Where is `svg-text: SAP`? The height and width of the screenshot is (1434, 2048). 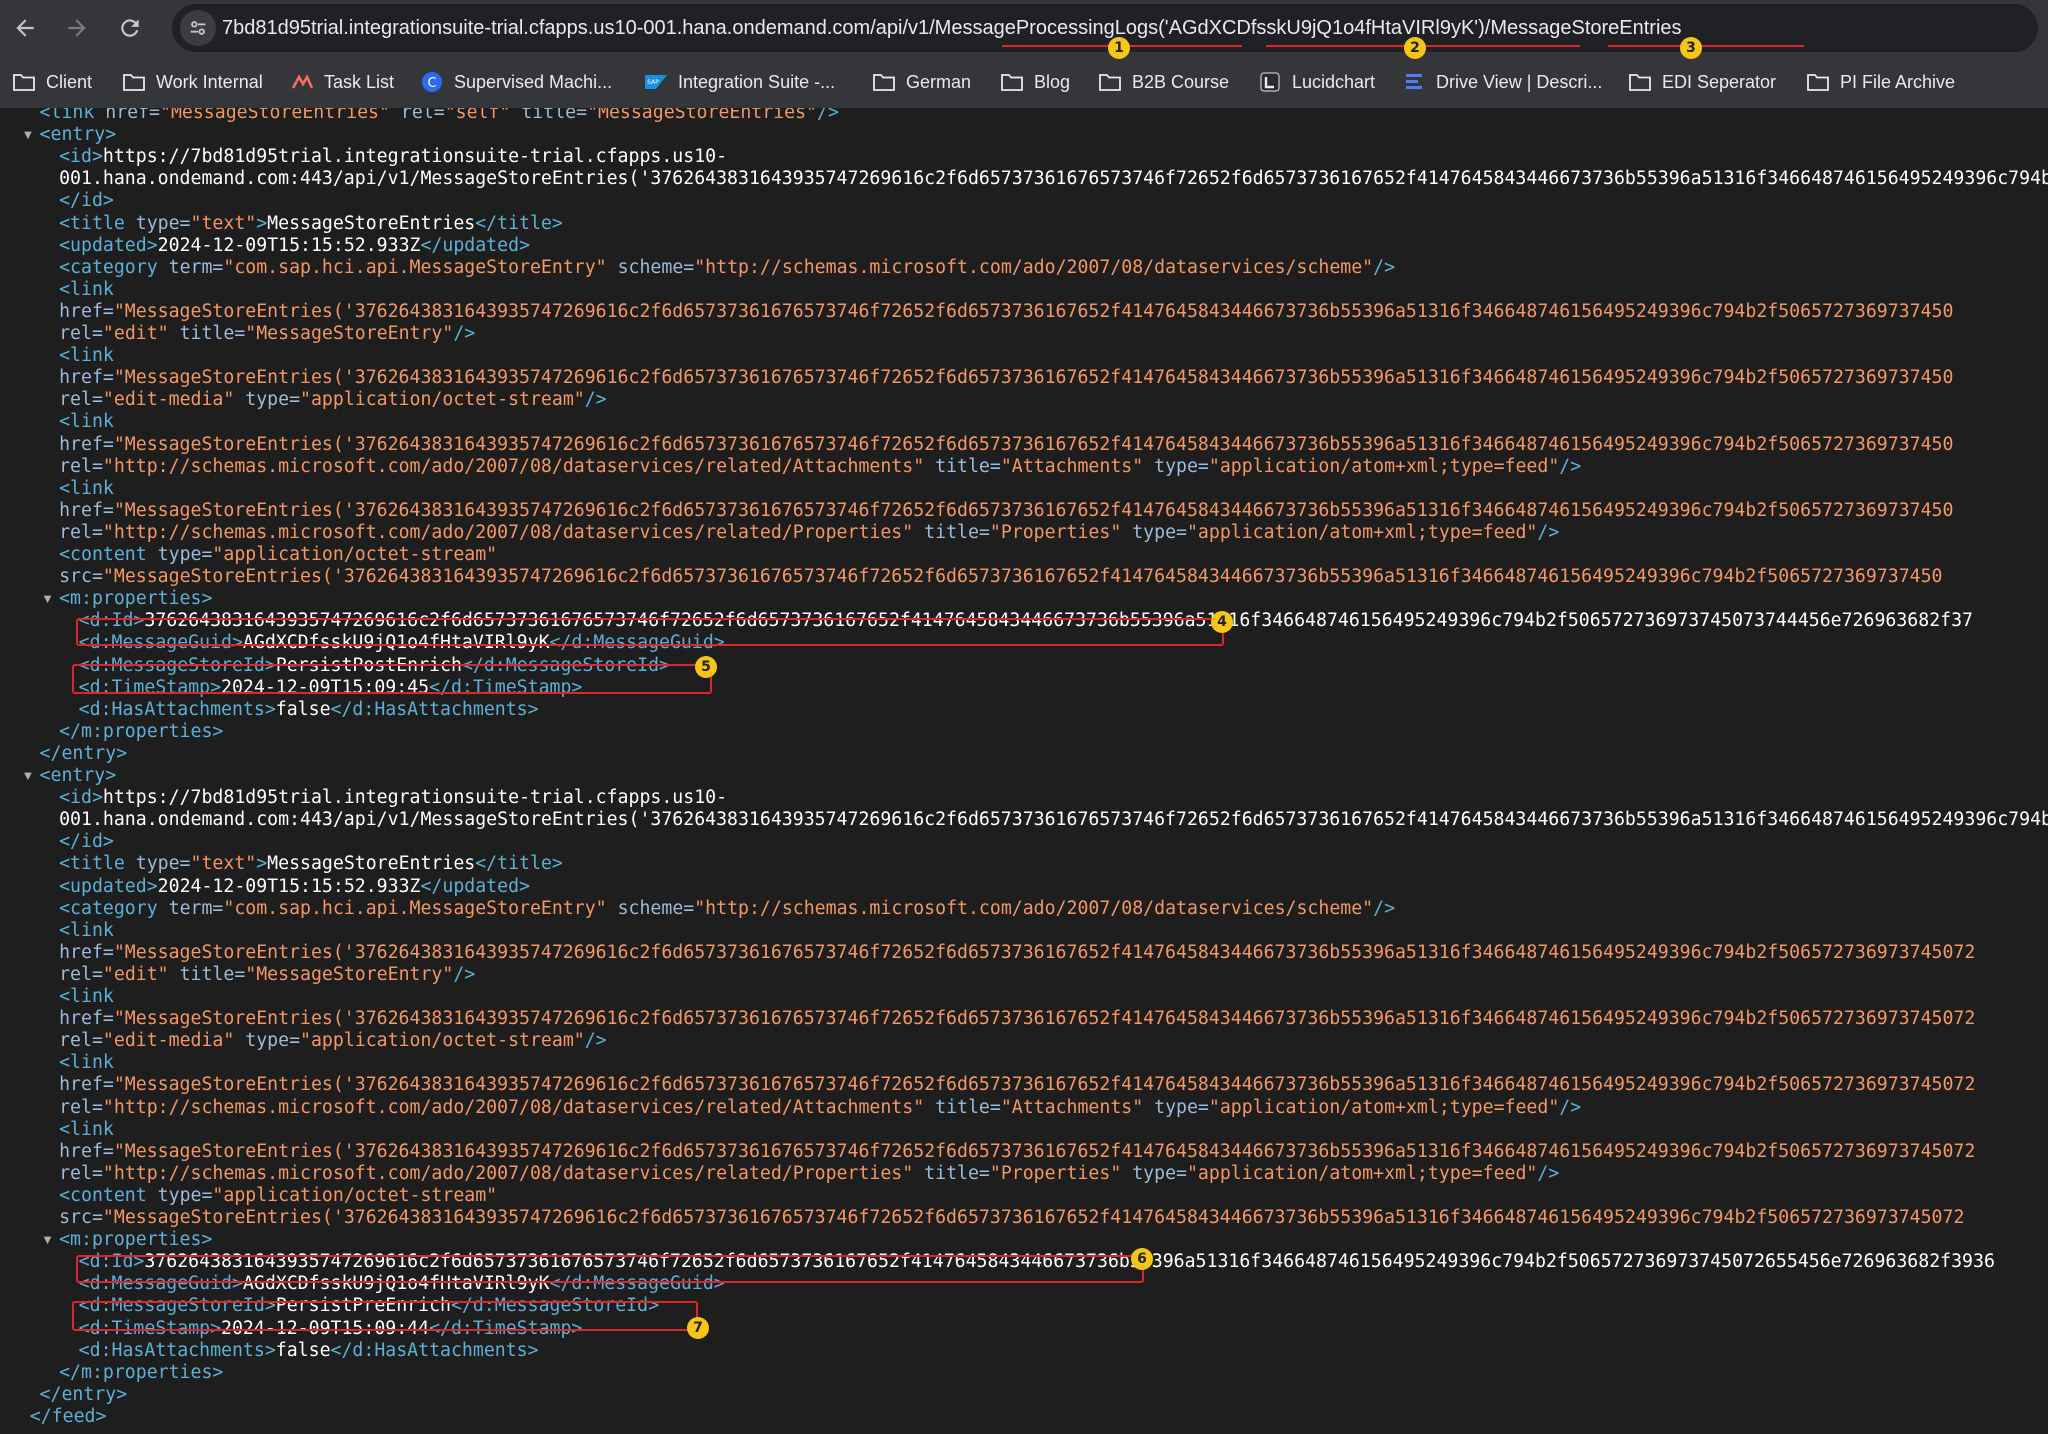
svg-text: SAP is located at coordinates (653, 82).